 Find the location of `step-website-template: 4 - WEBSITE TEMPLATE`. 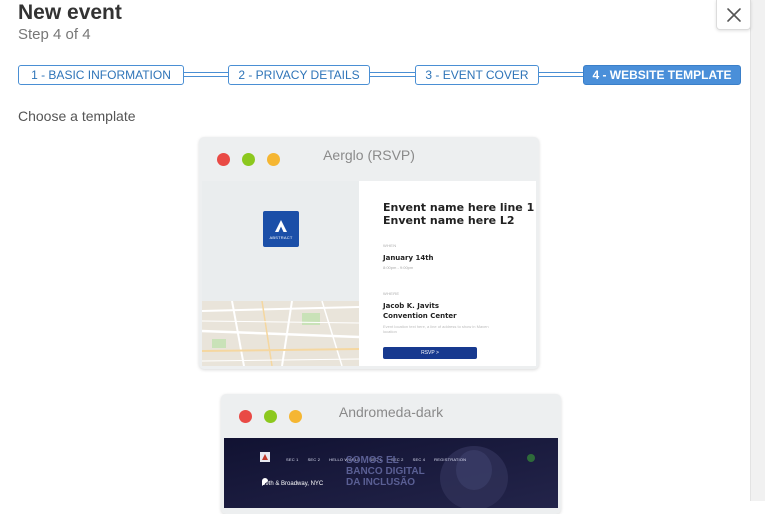

step-website-template: 4 - WEBSITE TEMPLATE is located at coordinates (662, 75).